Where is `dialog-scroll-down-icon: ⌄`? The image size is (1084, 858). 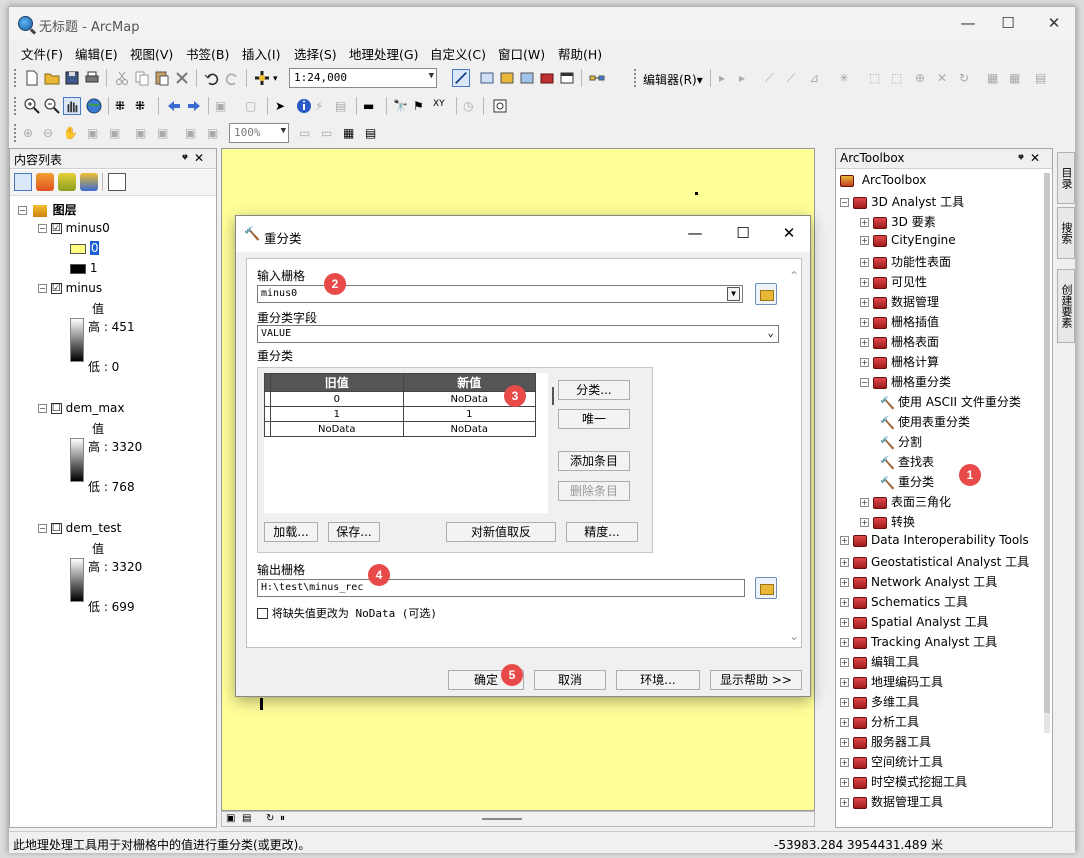 dialog-scroll-down-icon: ⌄ is located at coordinates (794, 636).